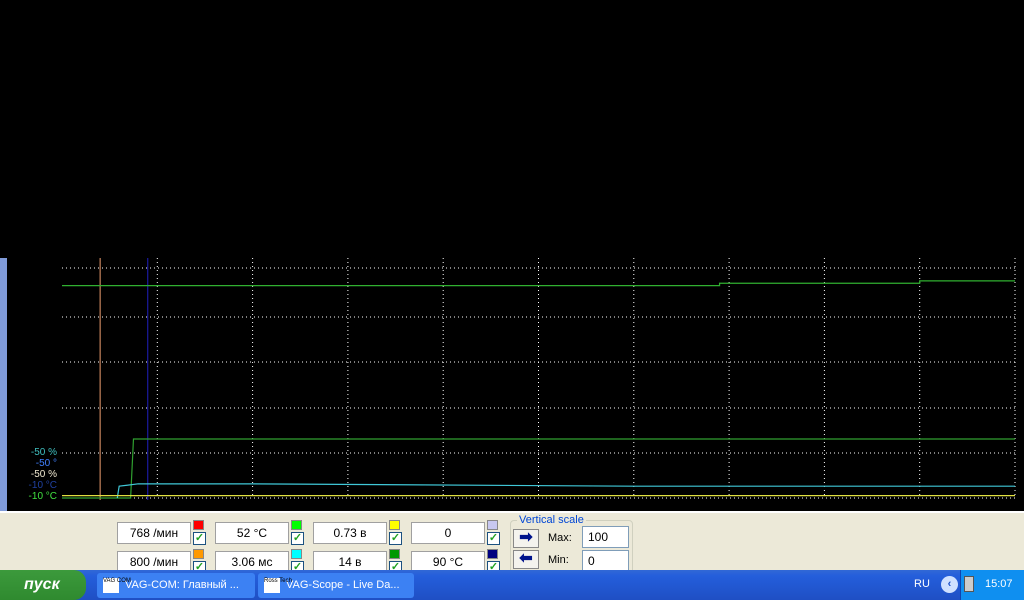 The height and width of the screenshot is (600, 1024). I want to click on series-green-upper, so click(538, 283).